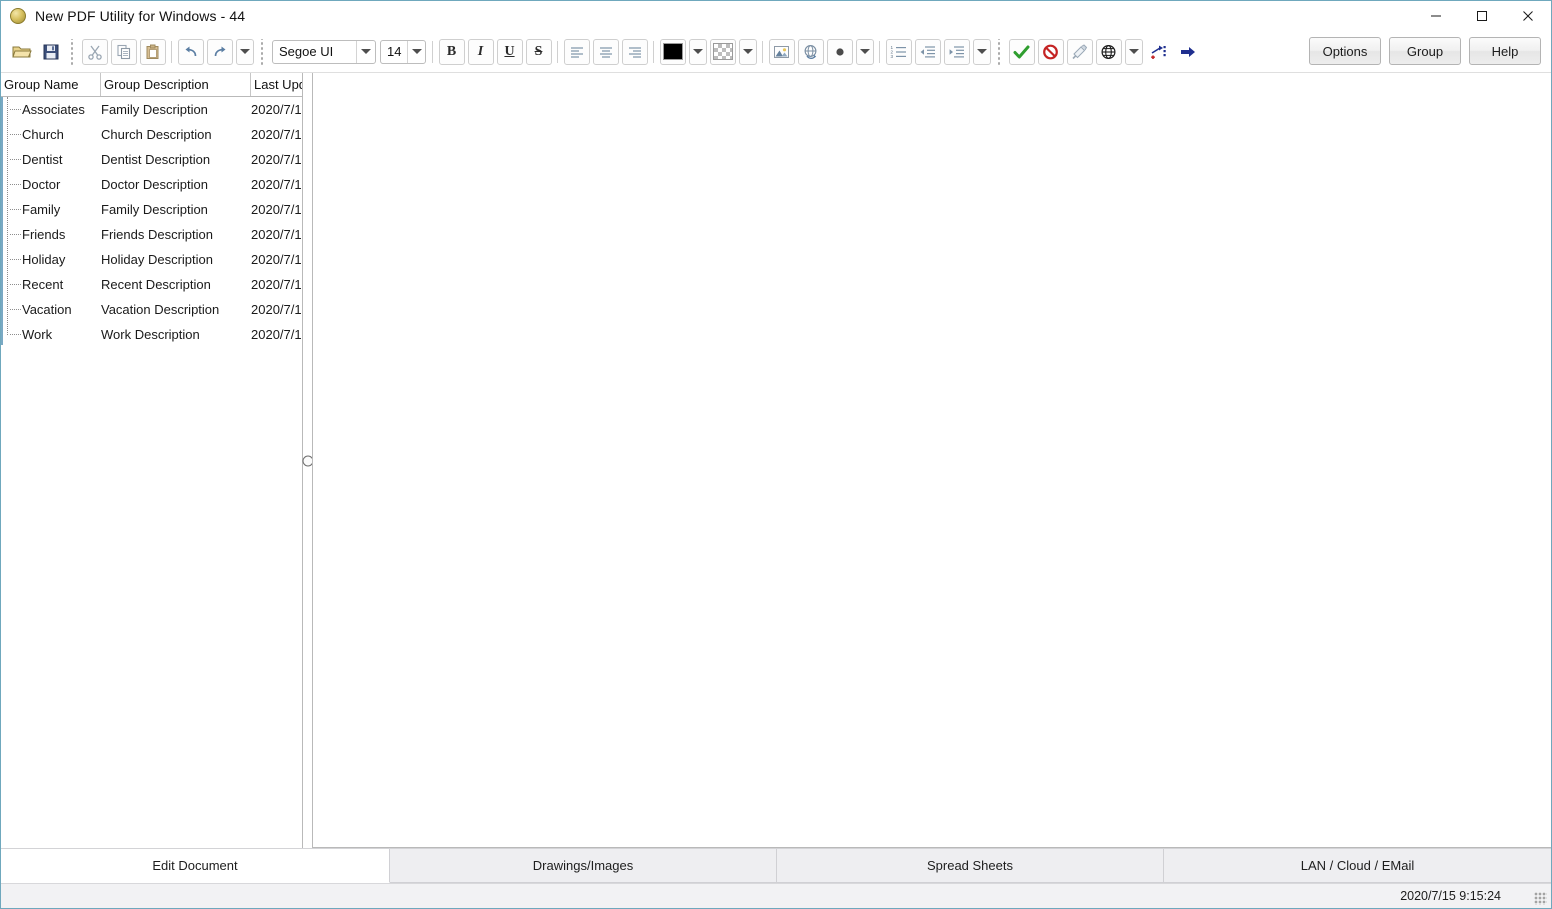  Describe the element at coordinates (697, 51) in the screenshot. I see `text-color-dropdown` at that location.